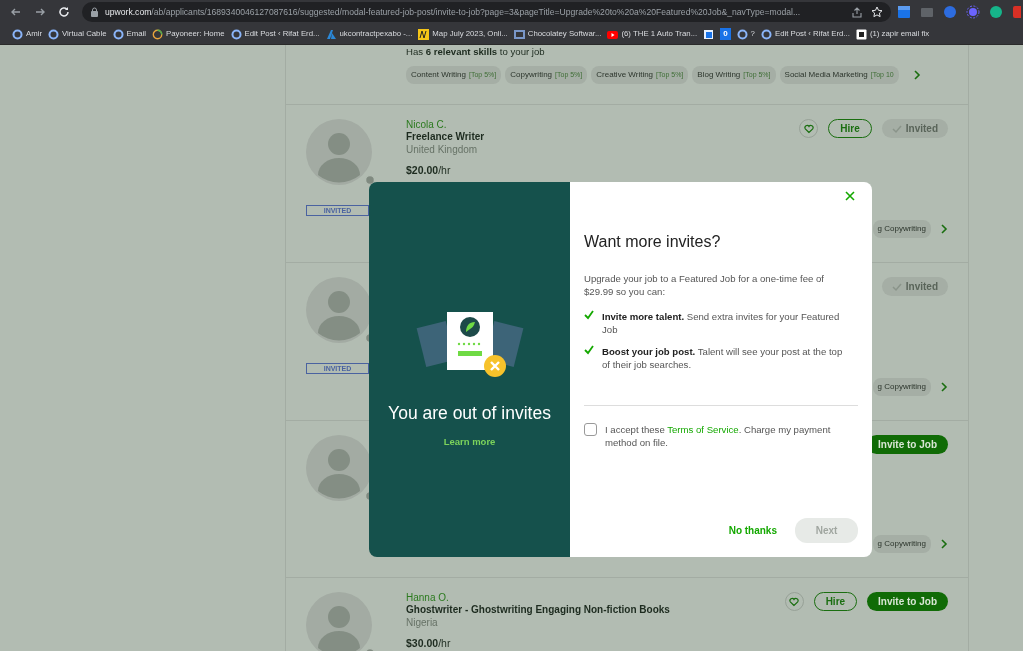  Describe the element at coordinates (429, 643) in the screenshot. I see `hourly-rate: $30.00/hr` at that location.